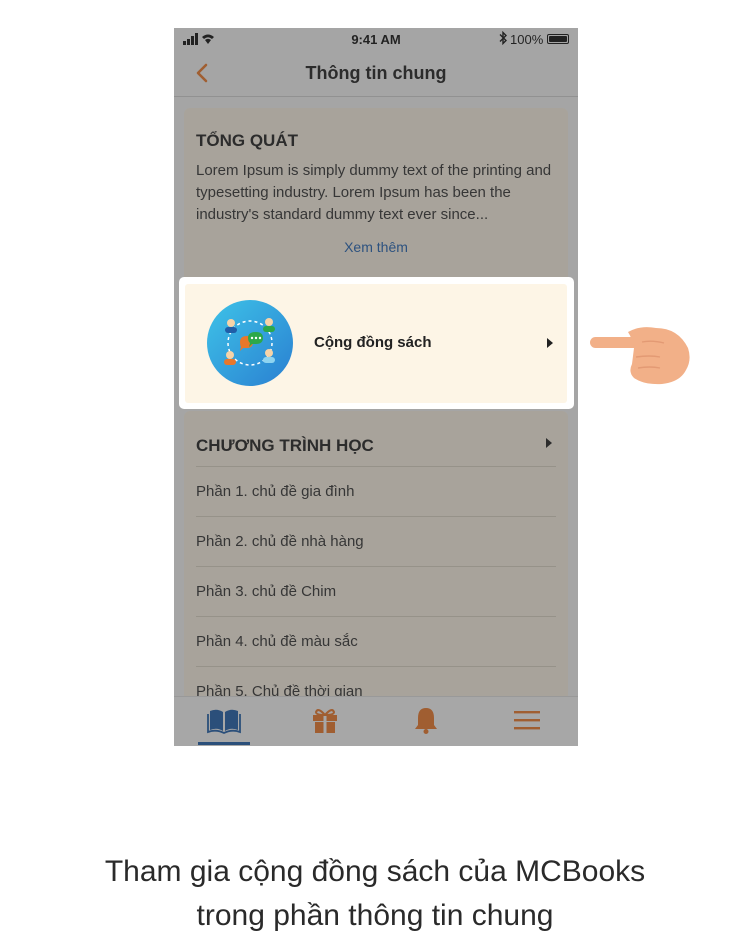  Describe the element at coordinates (250, 343) in the screenshot. I see `community-chat-icon` at that location.